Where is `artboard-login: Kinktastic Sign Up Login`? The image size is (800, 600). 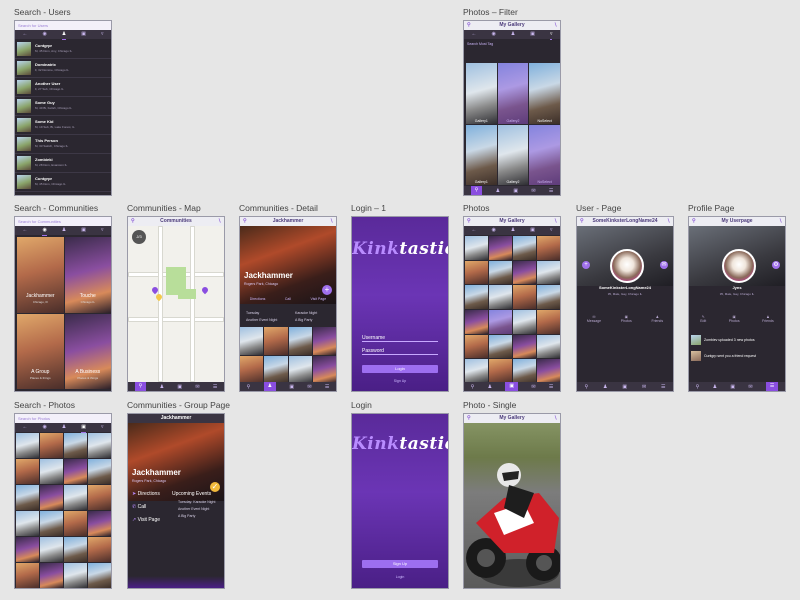
artboard-login: Kinktastic Sign Up Login is located at coordinates (400, 501).